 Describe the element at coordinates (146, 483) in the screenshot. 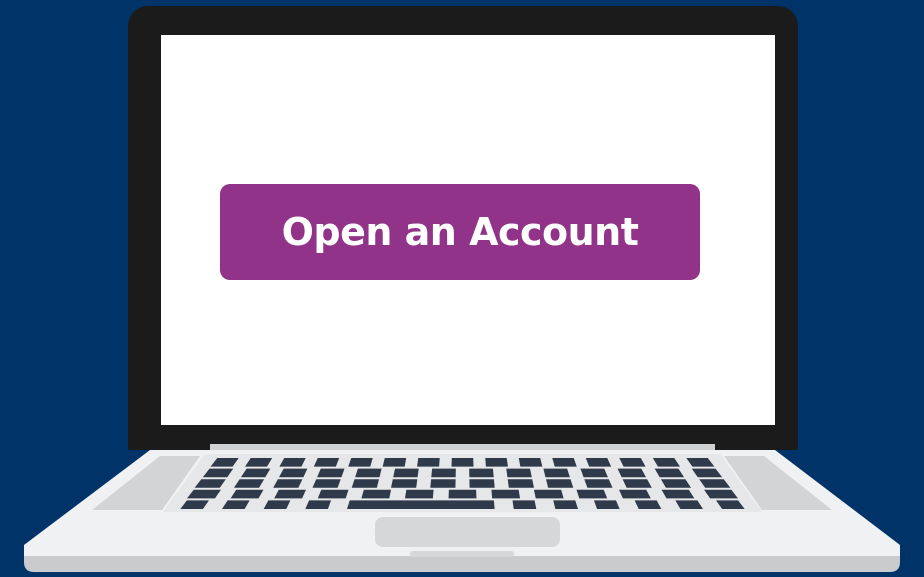

I see `speaker-left` at that location.